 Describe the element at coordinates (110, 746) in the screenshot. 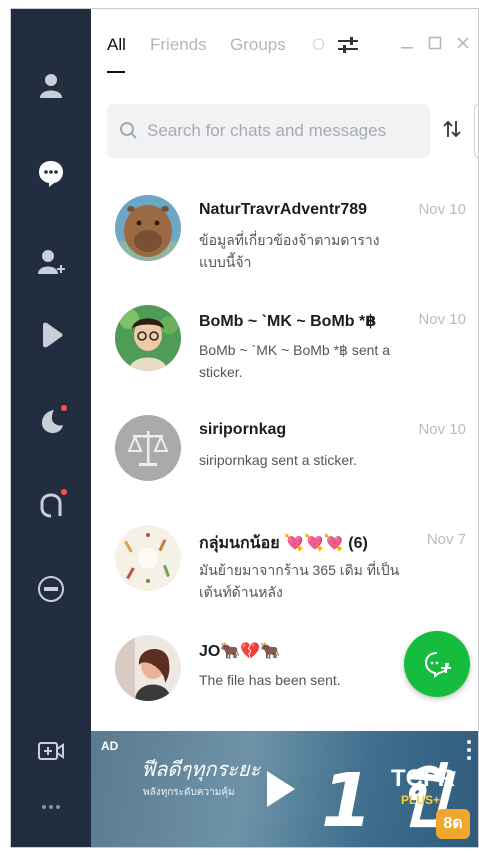

I see `ad-tag: AD` at that location.